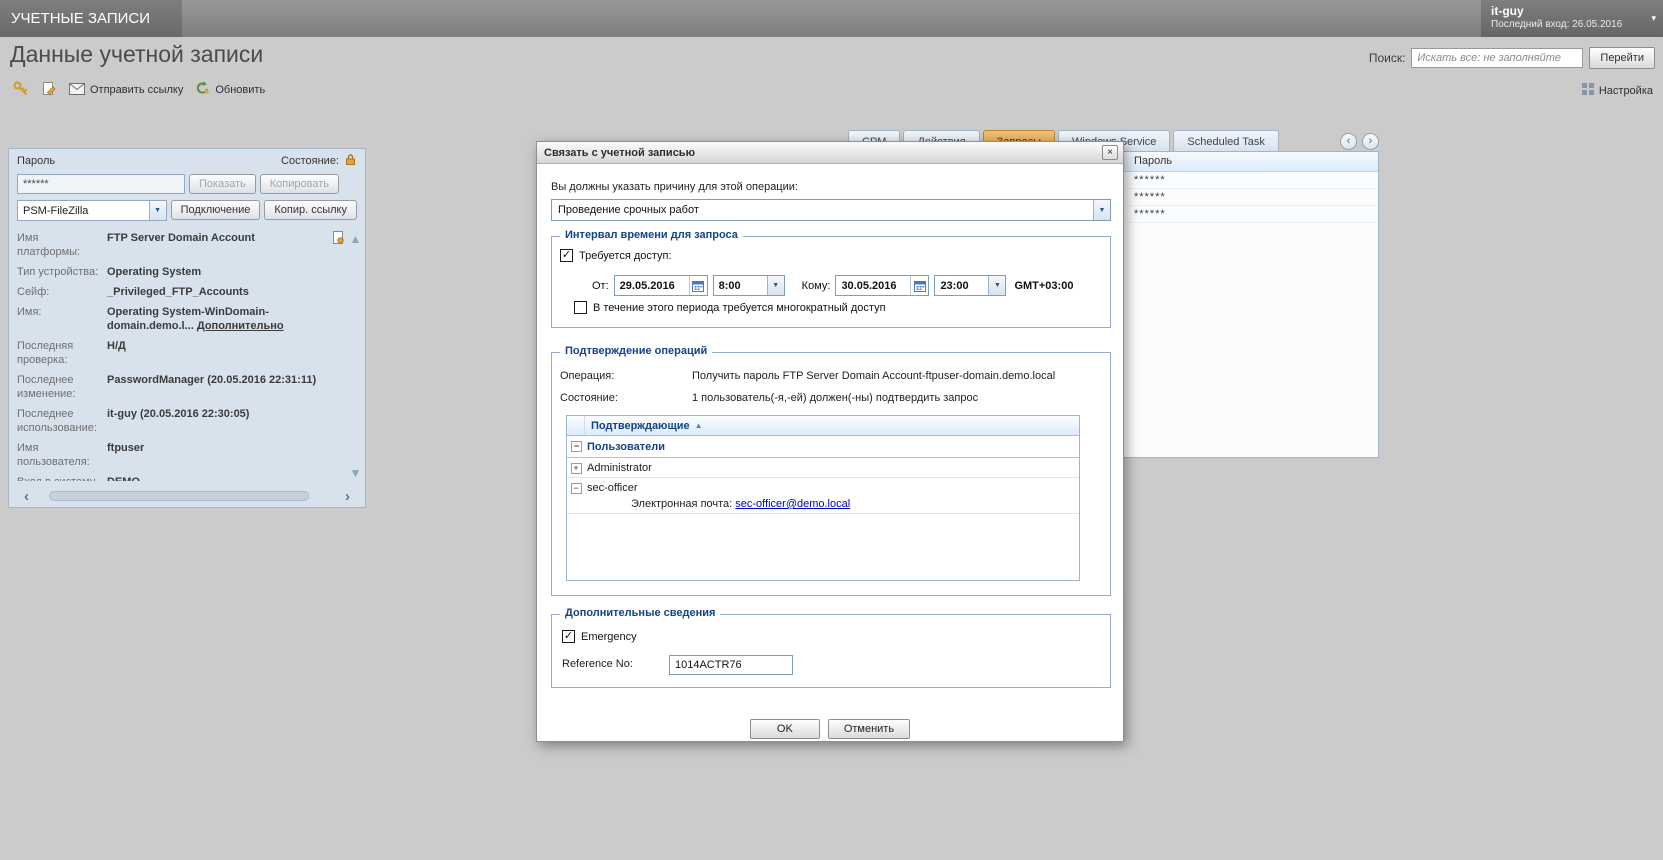 Image resolution: width=1663 pixels, height=860 pixels. What do you see at coordinates (178, 292) in the screenshot?
I see `property-value: _Privileged_FTP_Accounts` at bounding box center [178, 292].